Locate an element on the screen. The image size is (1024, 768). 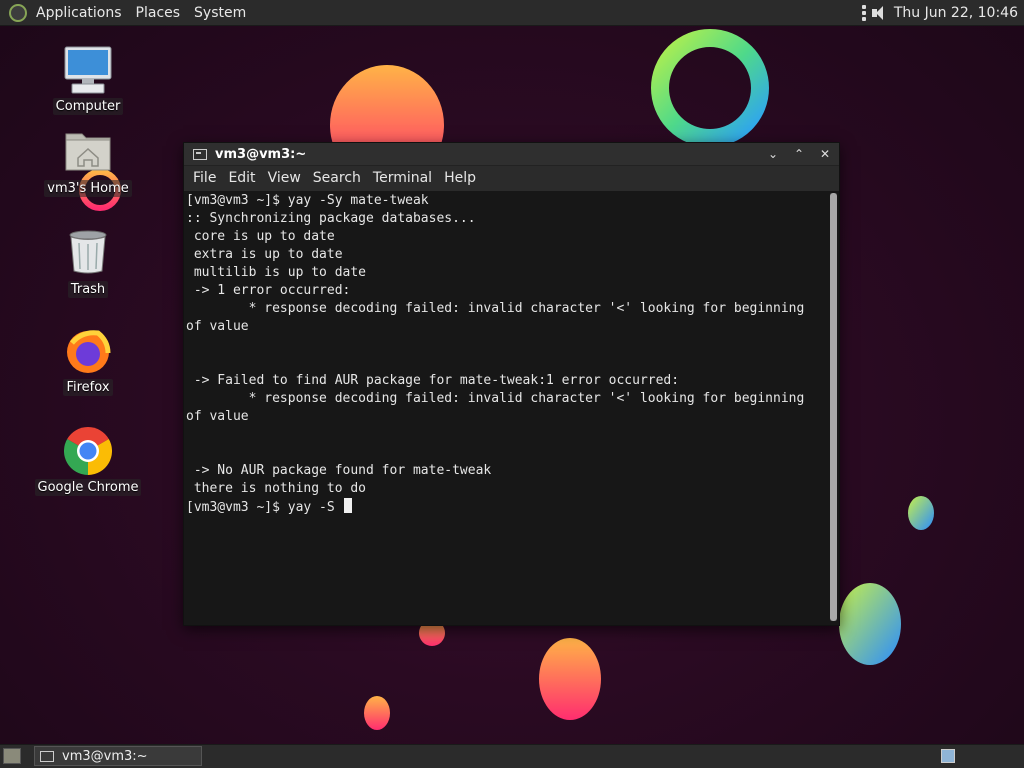
desktop-icon-home: vm3's Home is located at coordinates (88, 162).